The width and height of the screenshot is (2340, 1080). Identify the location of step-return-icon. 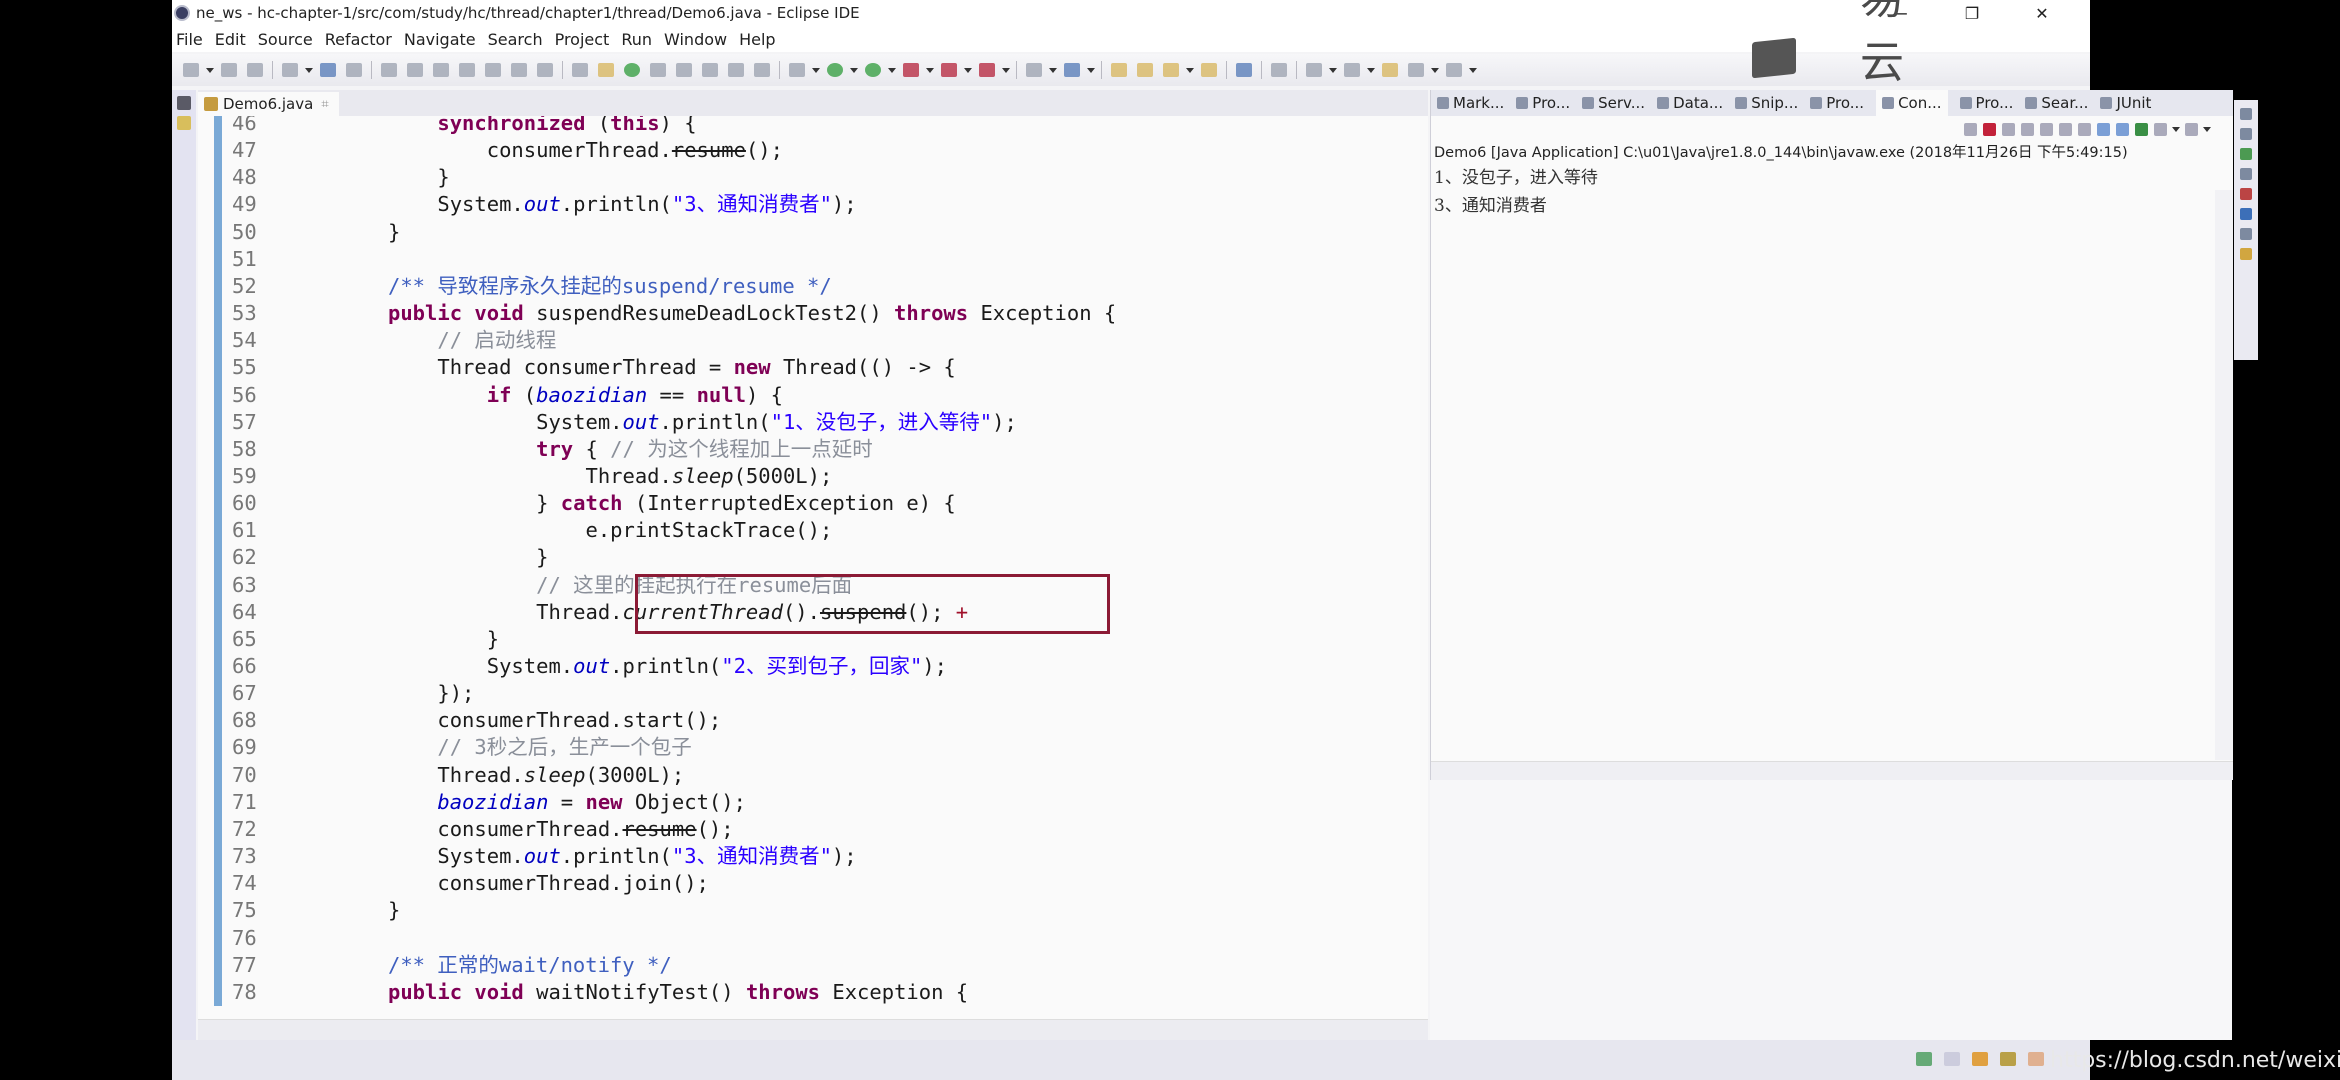
(545, 70).